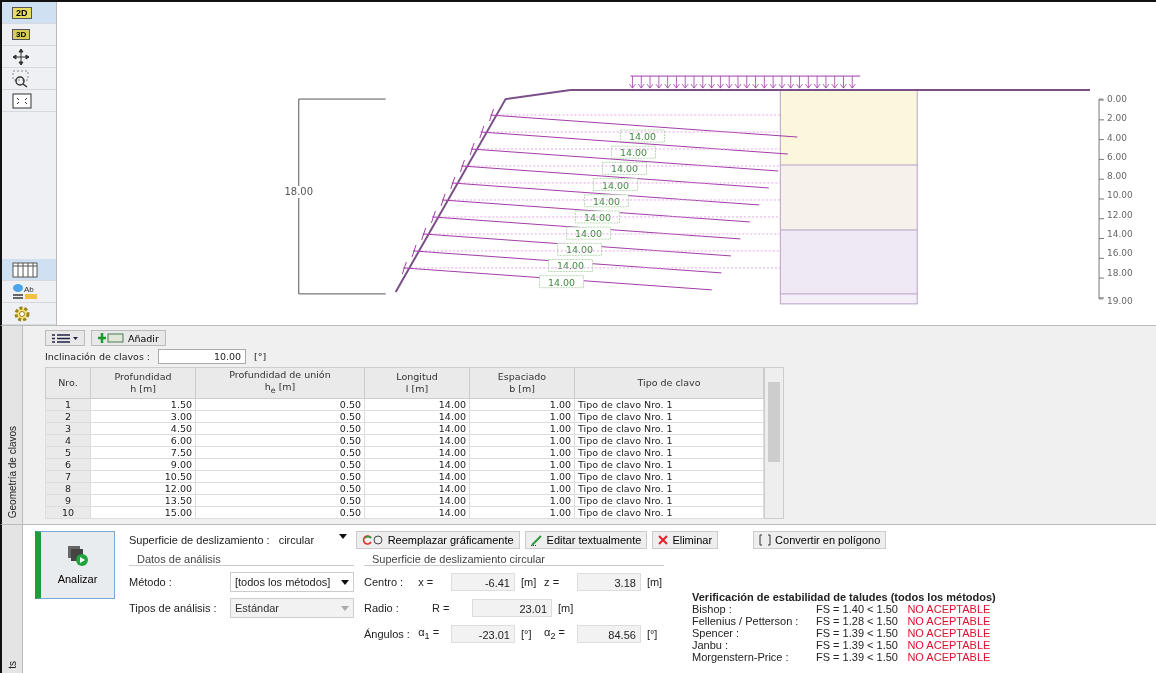 The image size is (1156, 673). I want to click on field-label: Radio :, so click(382, 608).